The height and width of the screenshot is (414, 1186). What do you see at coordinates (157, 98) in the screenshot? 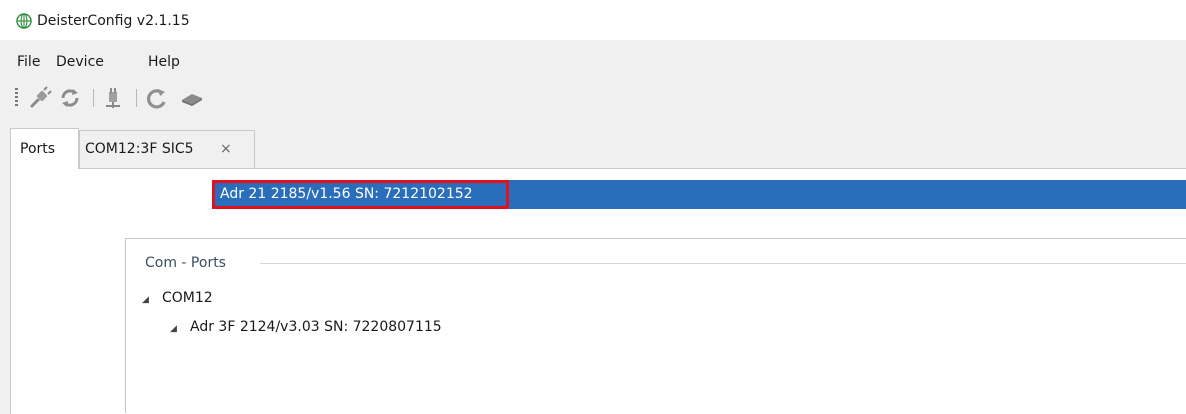
I see `reconnect-arrow-icon` at bounding box center [157, 98].